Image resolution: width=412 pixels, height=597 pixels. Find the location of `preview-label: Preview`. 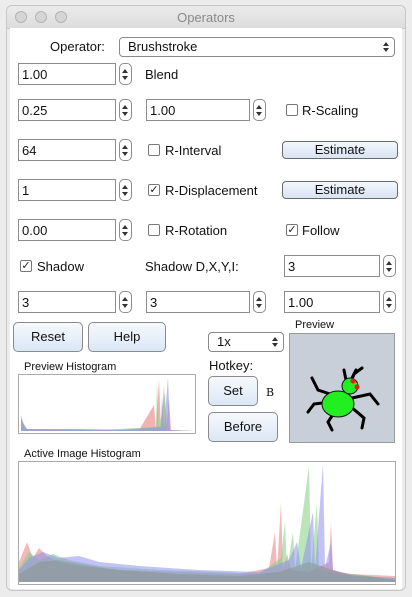

preview-label: Preview is located at coordinates (315, 325).